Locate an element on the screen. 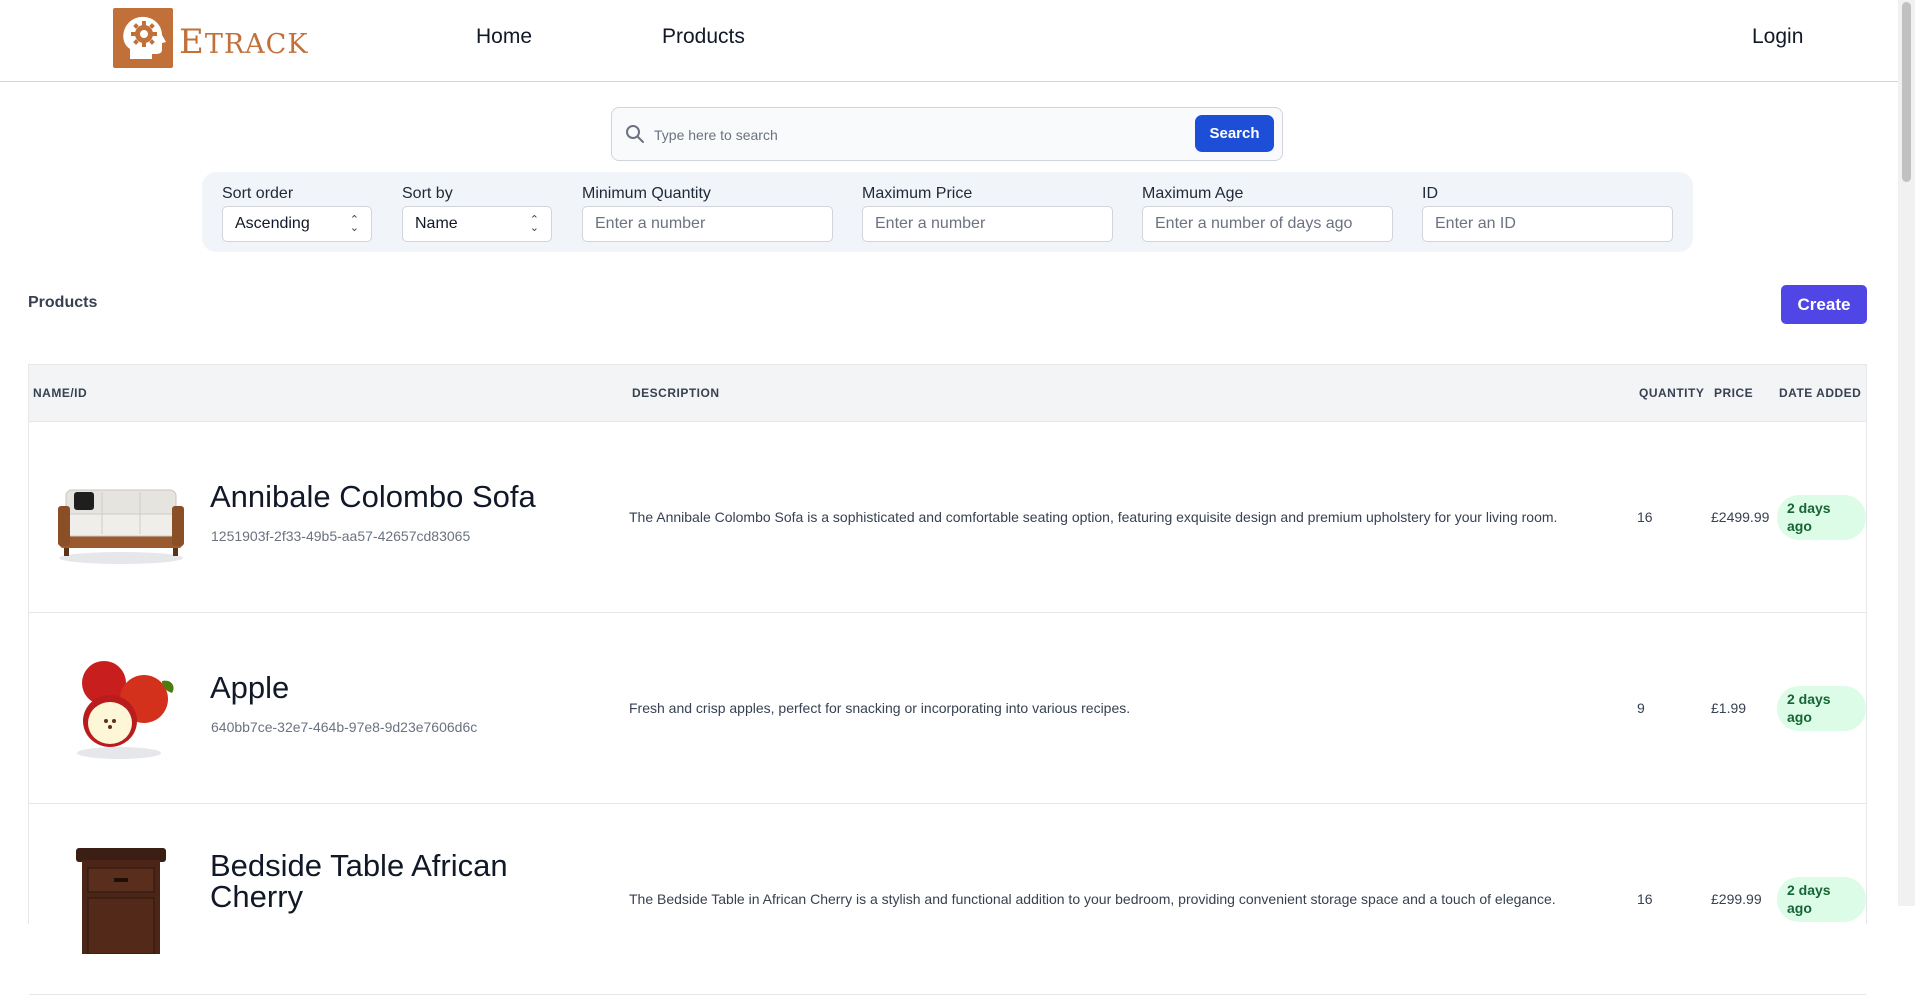  max-age-filter: Maximum Age Enter a number of days ago is located at coordinates (1267, 213).